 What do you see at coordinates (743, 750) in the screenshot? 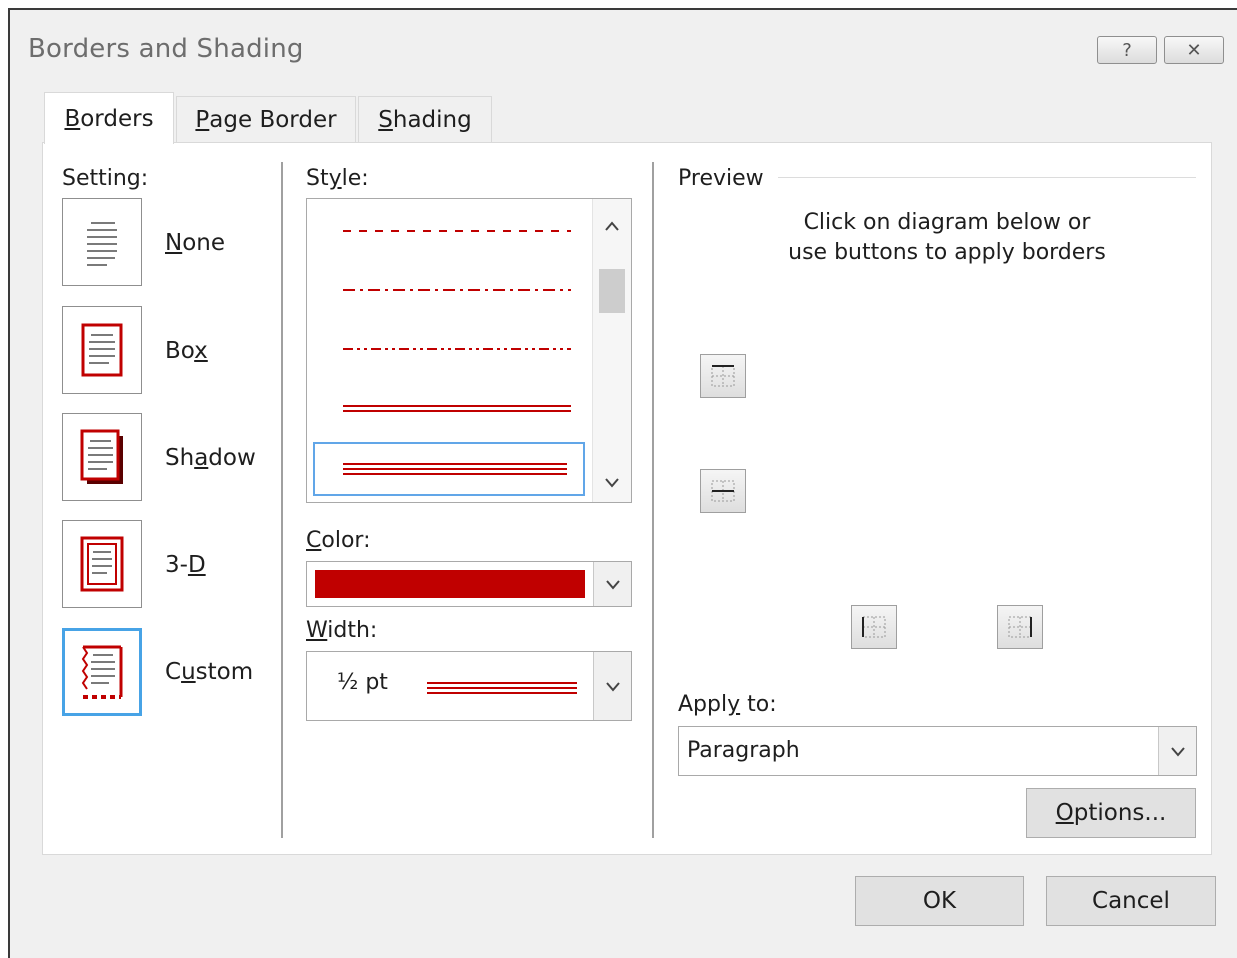
I see `apply-to-value: Paragraph` at bounding box center [743, 750].